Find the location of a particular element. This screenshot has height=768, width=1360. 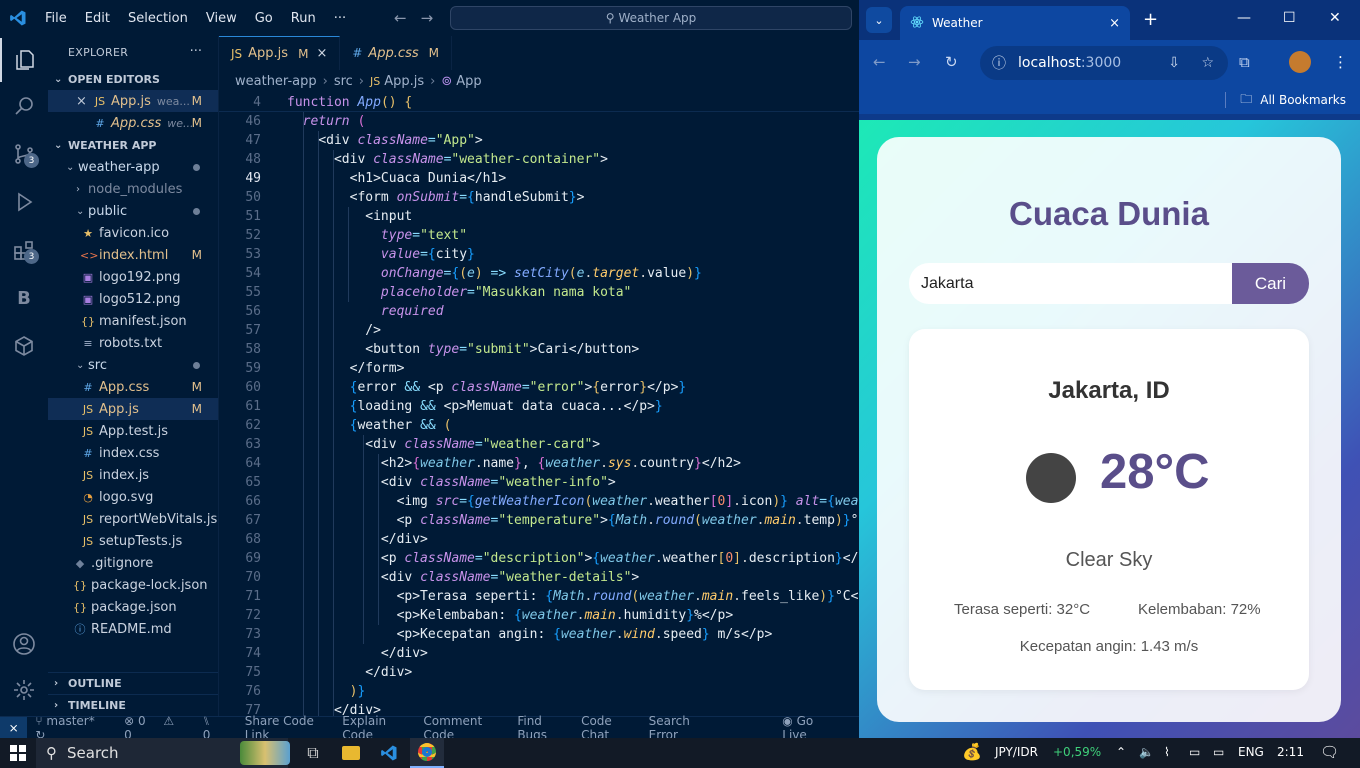

chrome-taskbar-icon is located at coordinates (427, 753).